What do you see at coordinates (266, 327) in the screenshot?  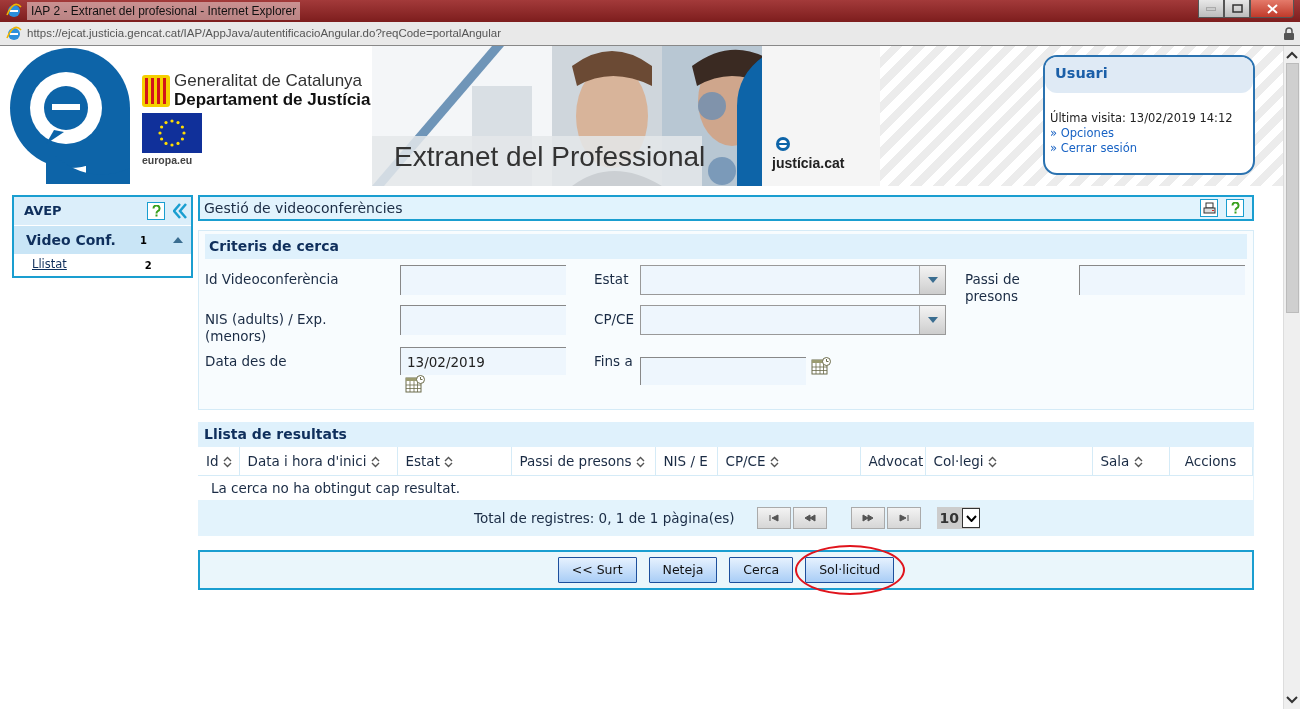 I see `field-label: NIS (adults) / Exp. (menors)` at bounding box center [266, 327].